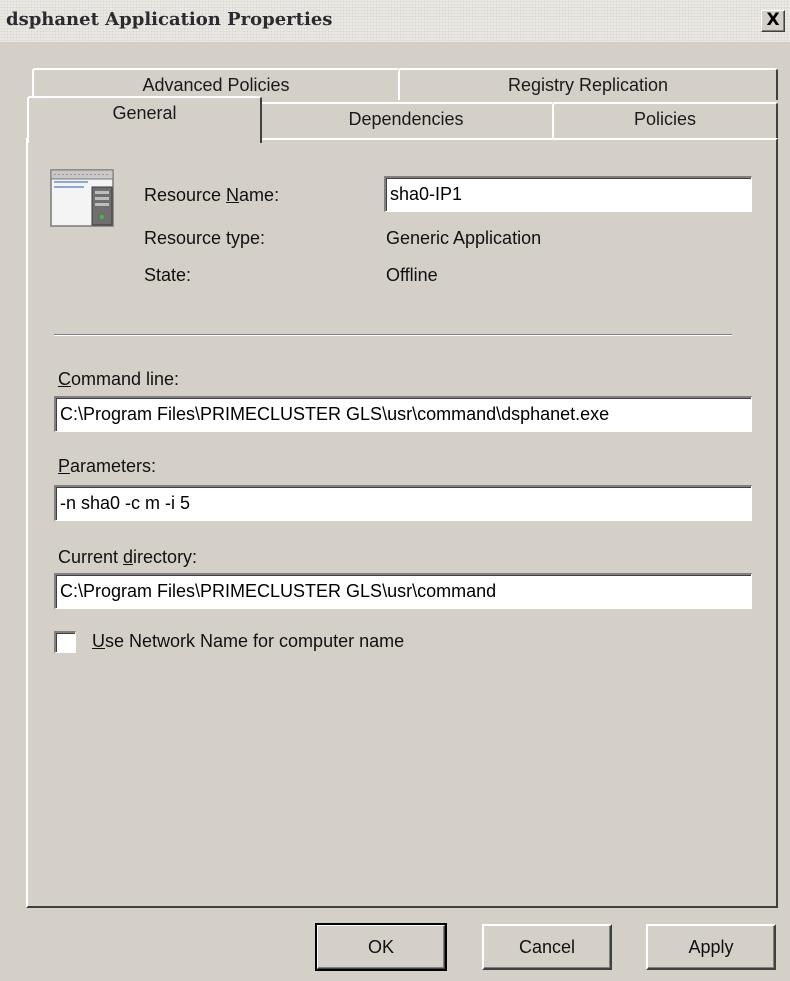  I want to click on ok-button: OK, so click(381, 947).